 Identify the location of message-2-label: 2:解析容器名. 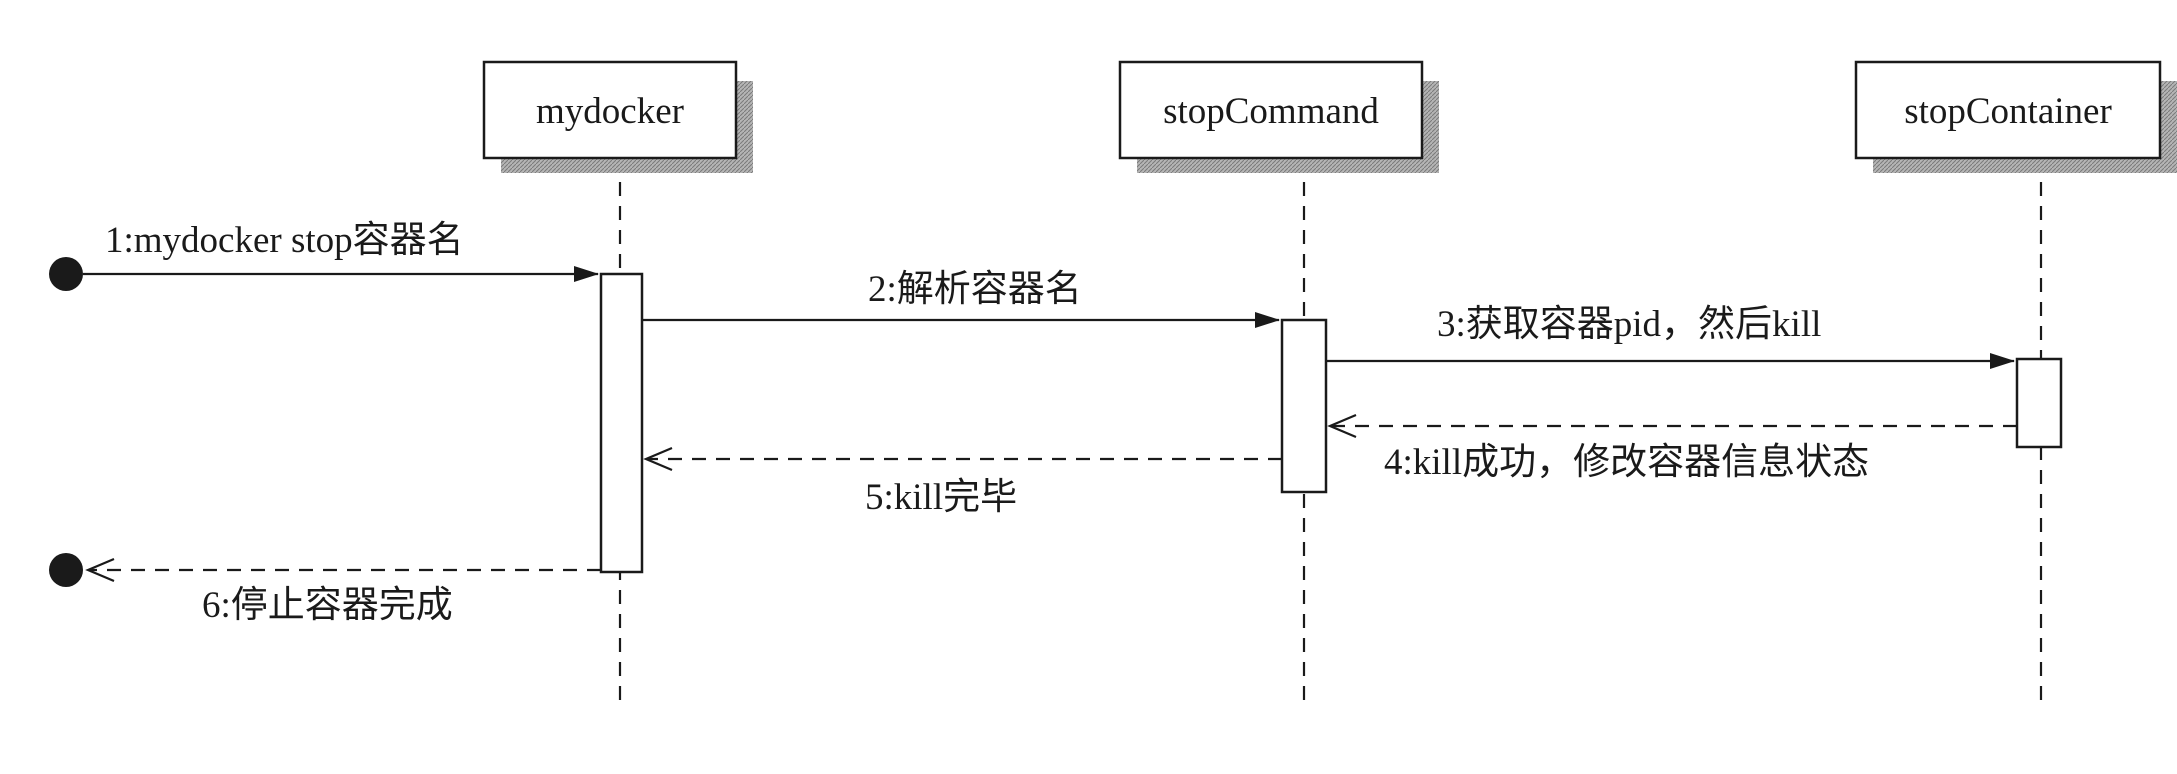
(975, 289).